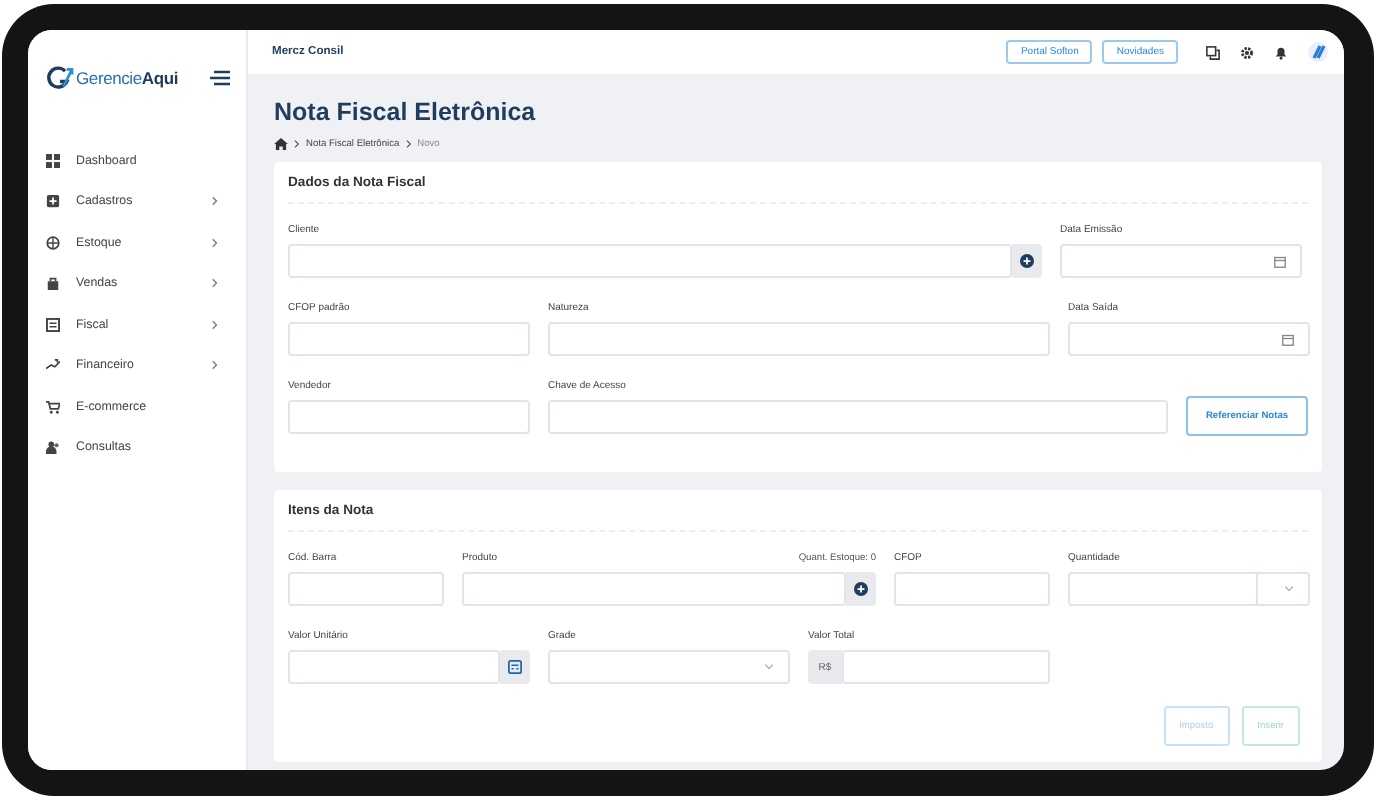 The image size is (1378, 800). I want to click on logo-text: GerencieAqui, so click(127, 77).